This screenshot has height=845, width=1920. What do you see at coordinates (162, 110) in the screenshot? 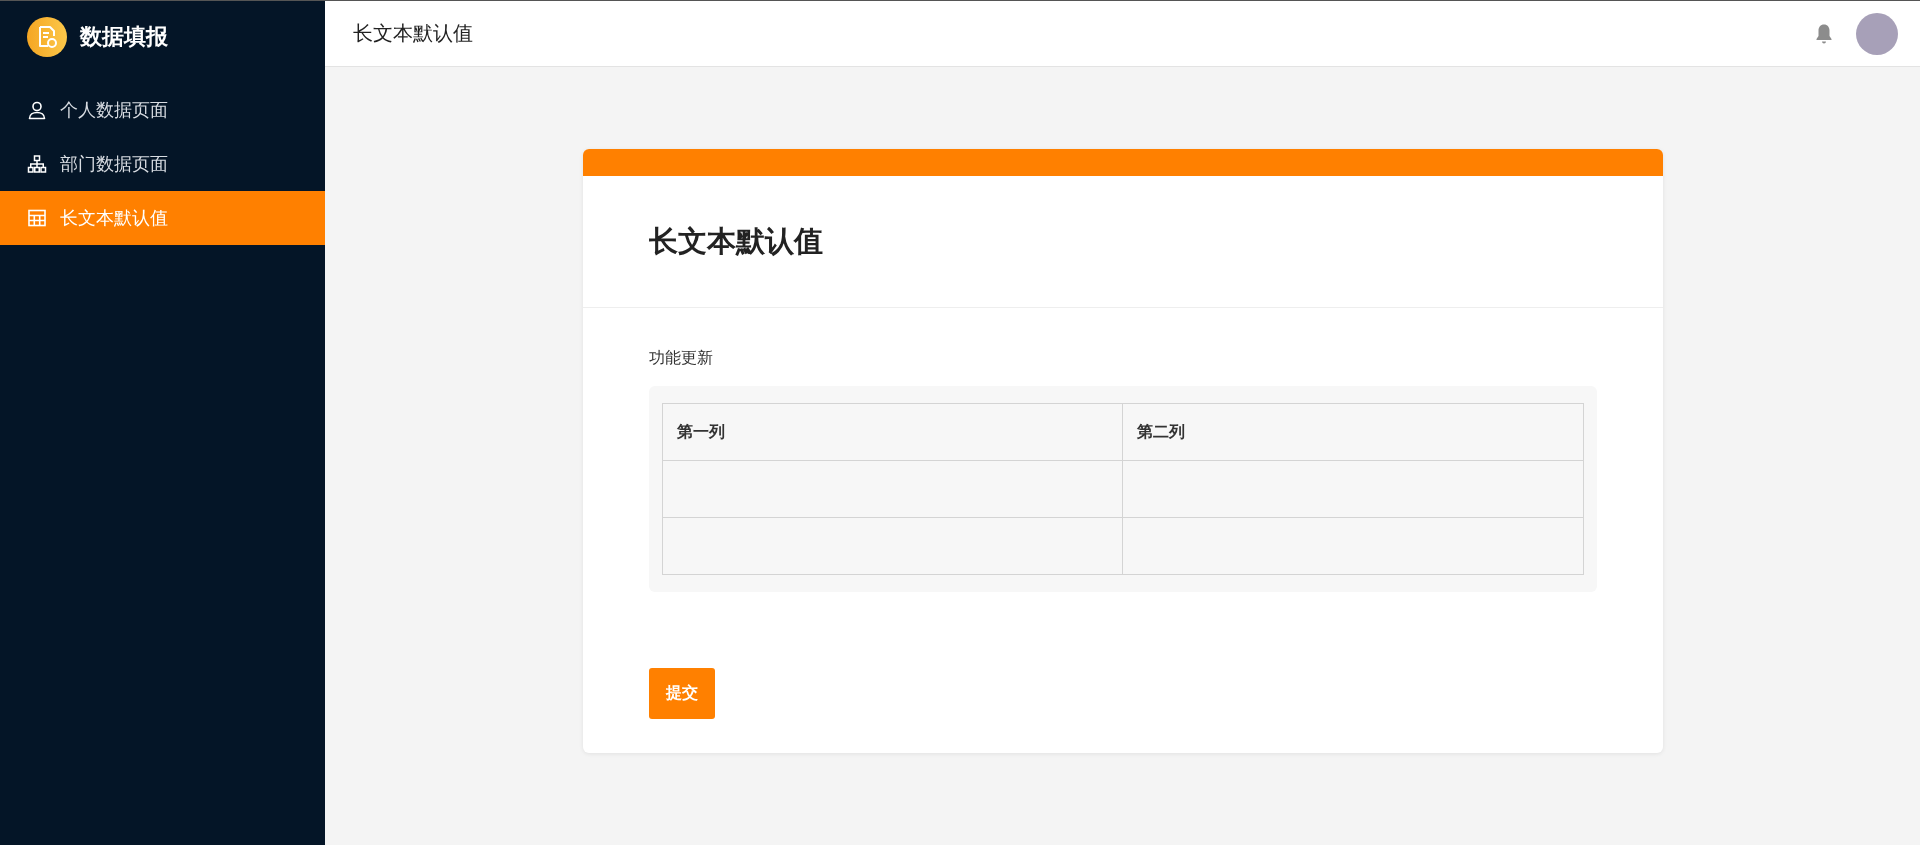
I see `sidebar-item: 个人数据页面` at bounding box center [162, 110].